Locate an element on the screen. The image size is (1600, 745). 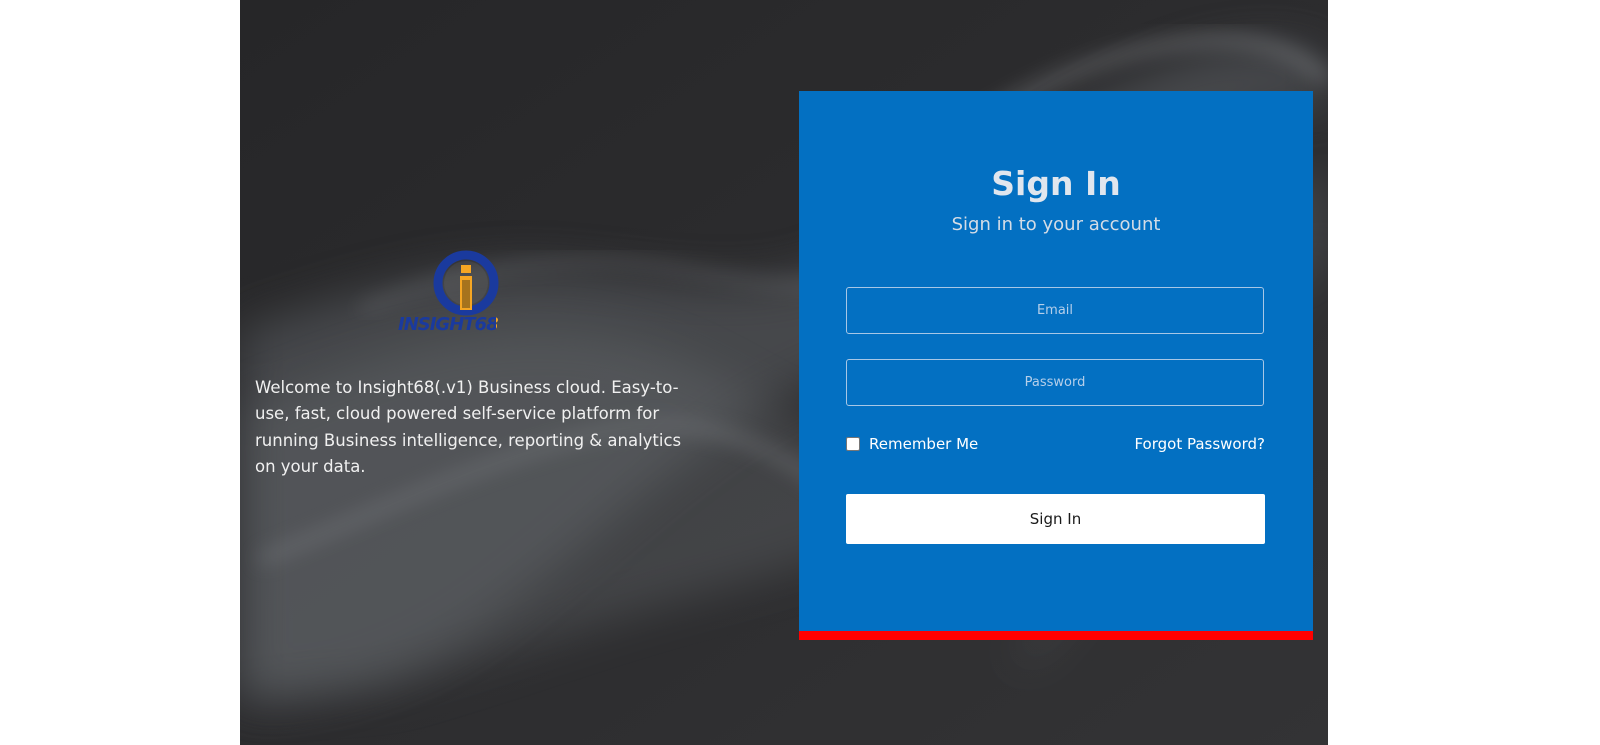
email-input is located at coordinates (1055, 310).